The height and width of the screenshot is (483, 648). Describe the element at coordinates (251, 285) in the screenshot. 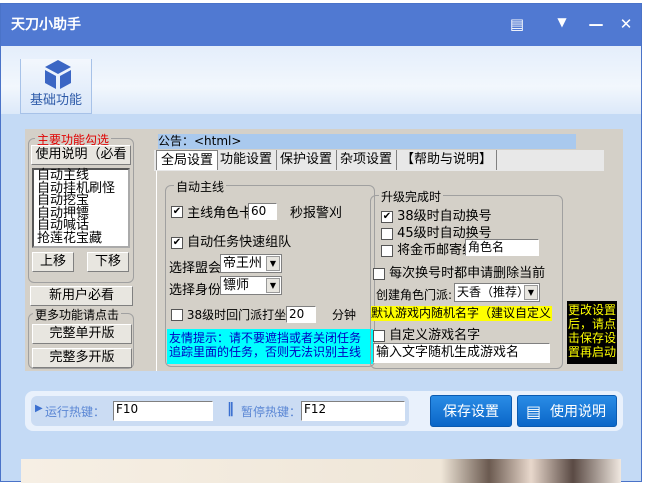

I see `identity-select: 镖师 ▼` at that location.